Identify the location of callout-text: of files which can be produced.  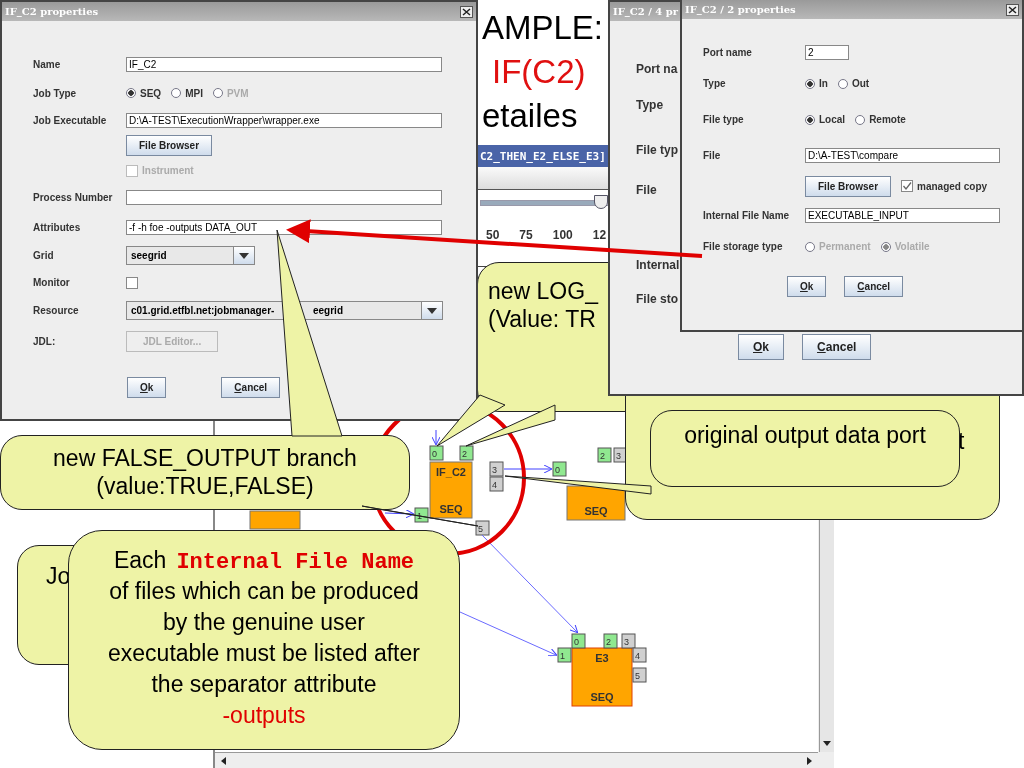
(264, 591).